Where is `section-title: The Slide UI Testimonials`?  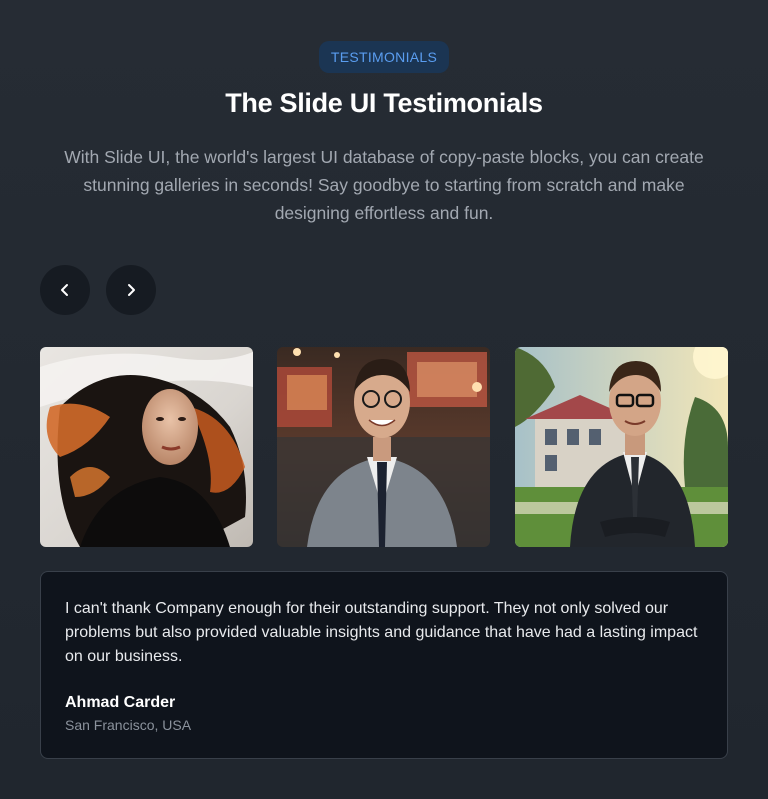 section-title: The Slide UI Testimonials is located at coordinates (384, 103).